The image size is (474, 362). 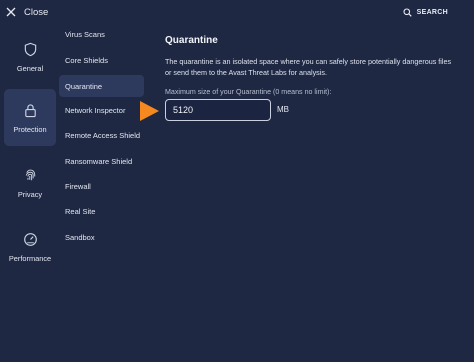 What do you see at coordinates (30, 129) in the screenshot?
I see `category-label: Protection` at bounding box center [30, 129].